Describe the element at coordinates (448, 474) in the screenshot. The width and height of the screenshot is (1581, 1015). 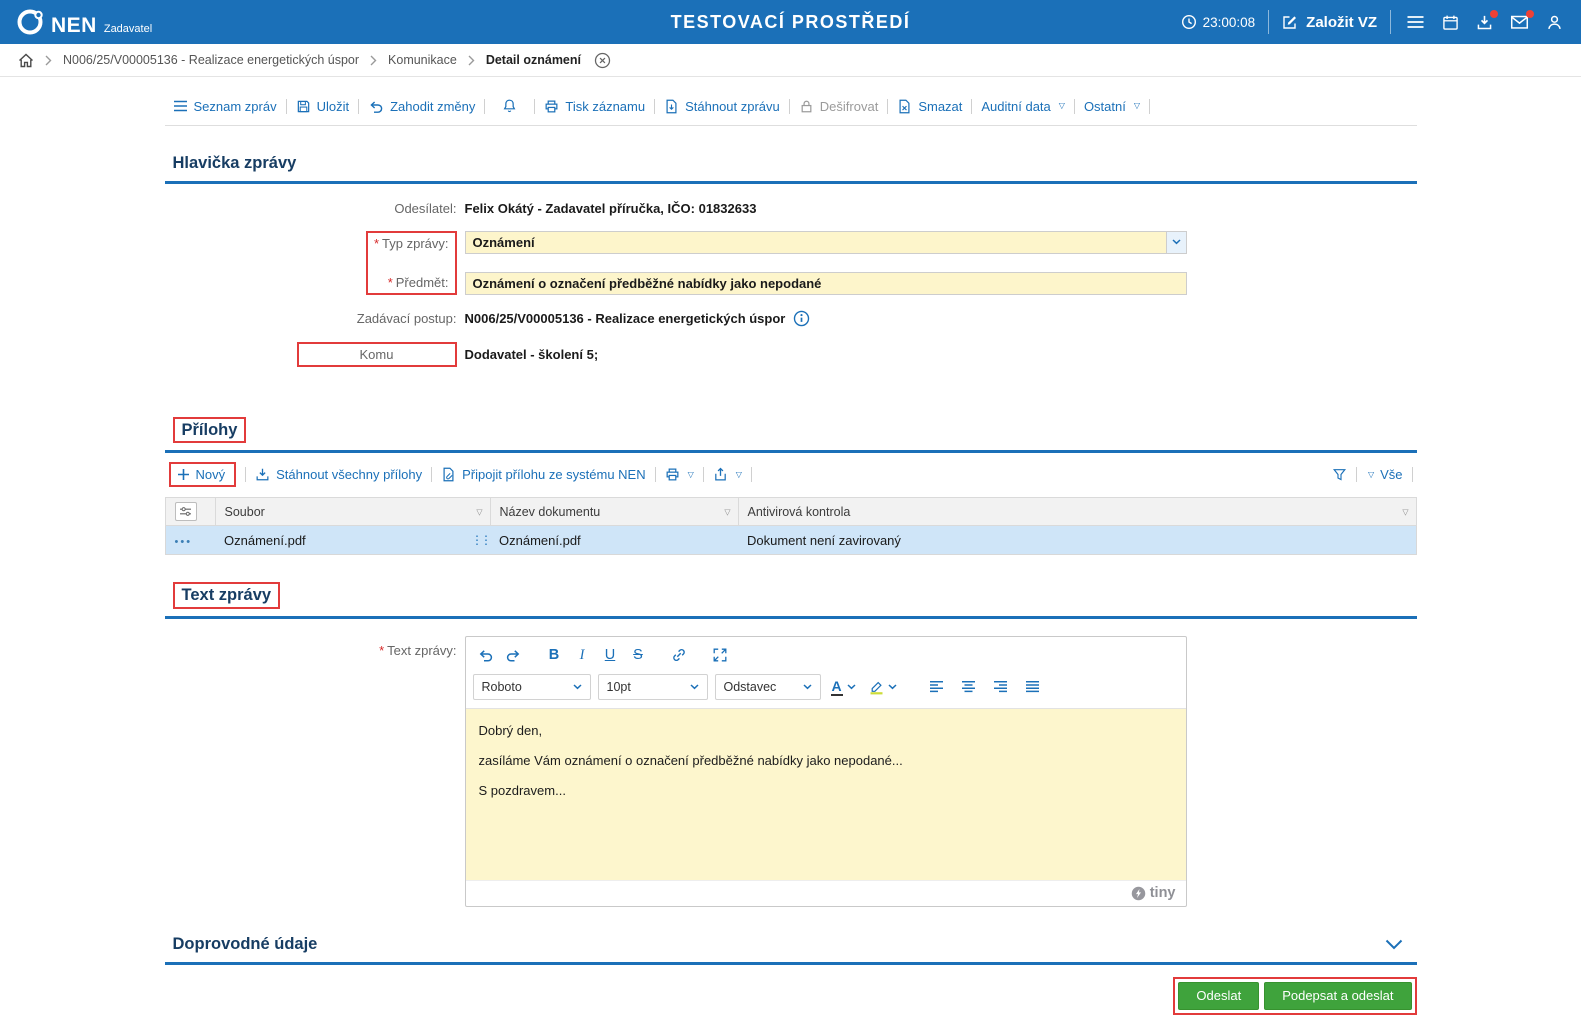
I see `attach-document-icon` at that location.